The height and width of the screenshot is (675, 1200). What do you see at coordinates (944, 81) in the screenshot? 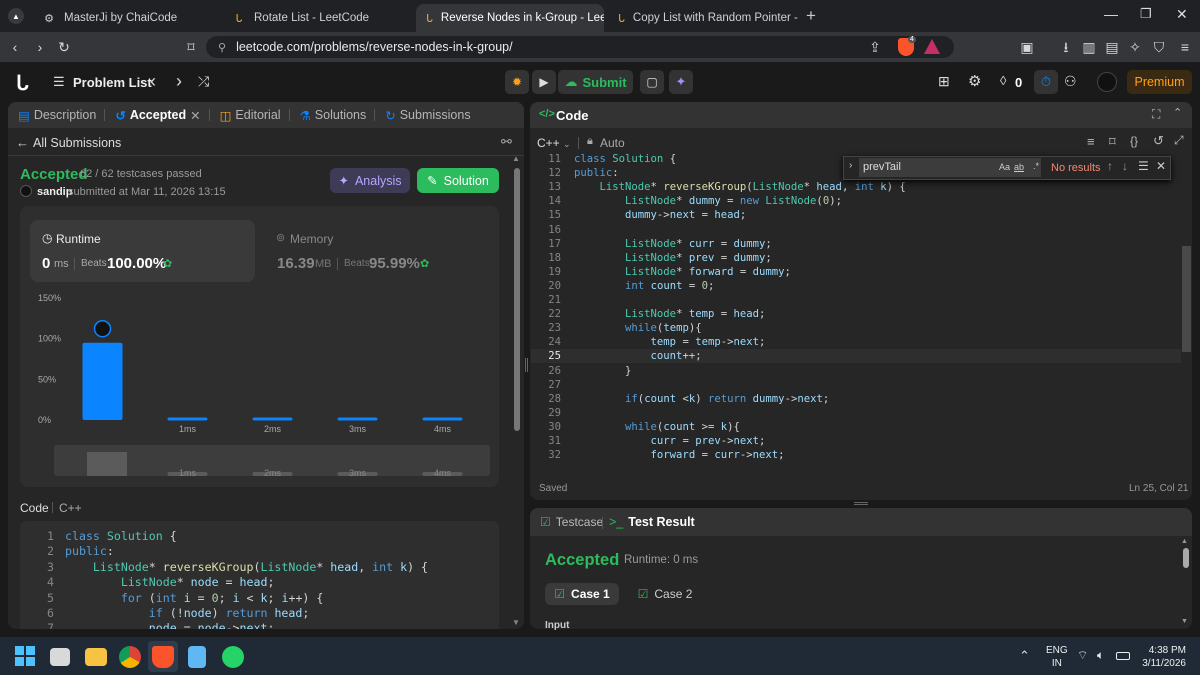
I see `layout-icon: ⊞` at bounding box center [944, 81].